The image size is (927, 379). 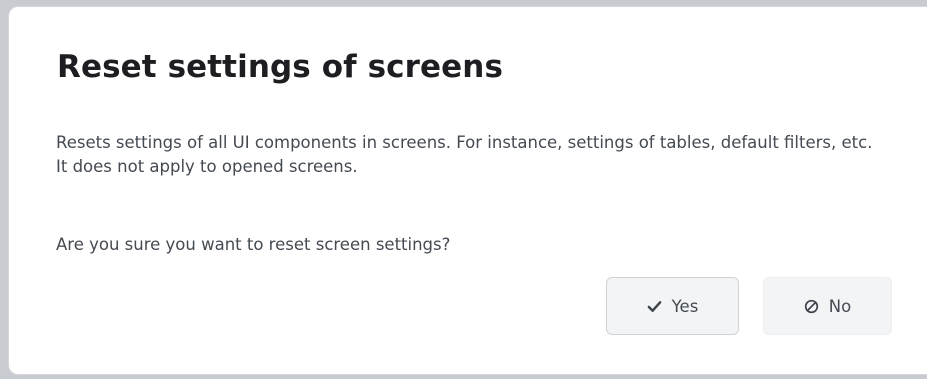 I want to click on no-button: No, so click(x=827, y=306).